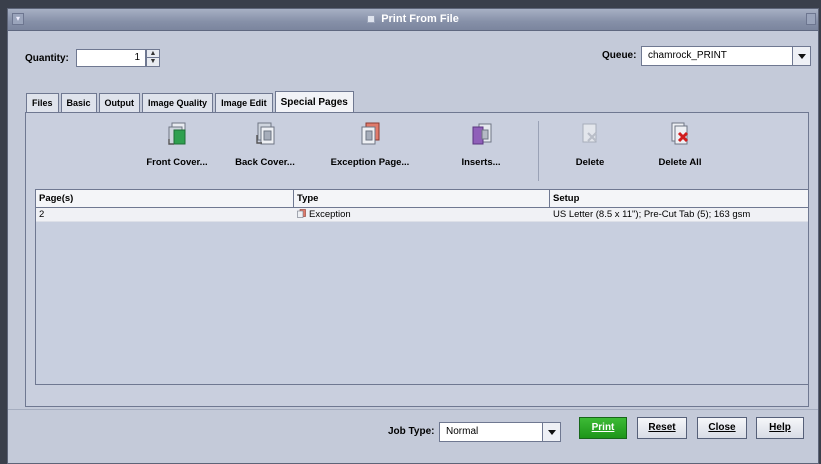 This screenshot has height=464, width=821. What do you see at coordinates (47, 58) in the screenshot?
I see `quantity-label: Quantity:` at bounding box center [47, 58].